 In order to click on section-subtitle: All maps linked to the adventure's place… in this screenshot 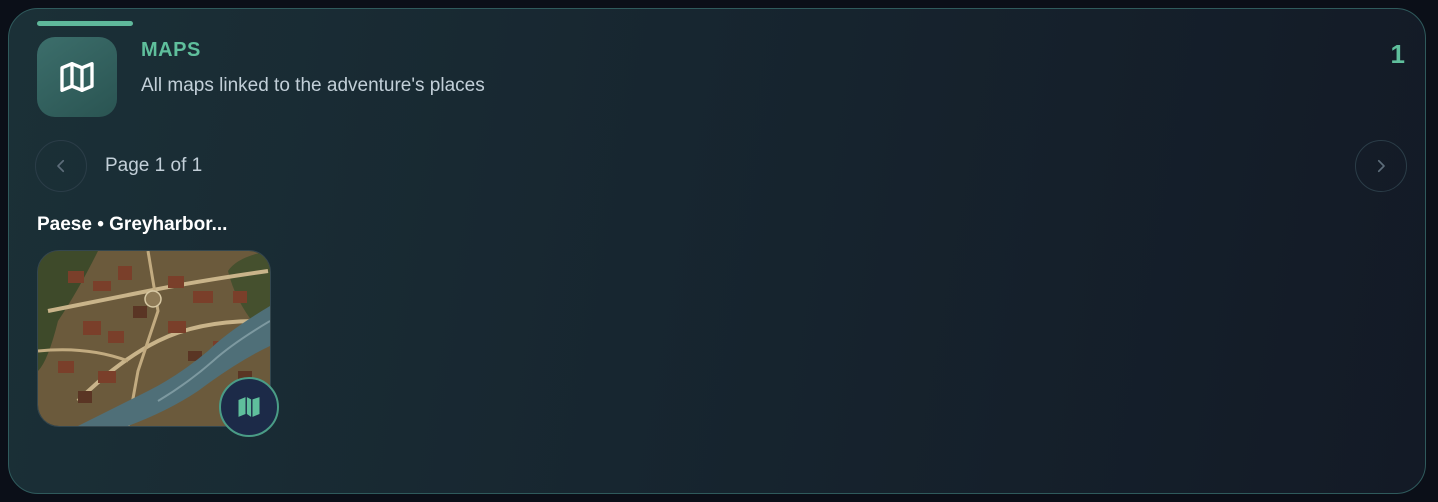, I will do `click(313, 85)`.